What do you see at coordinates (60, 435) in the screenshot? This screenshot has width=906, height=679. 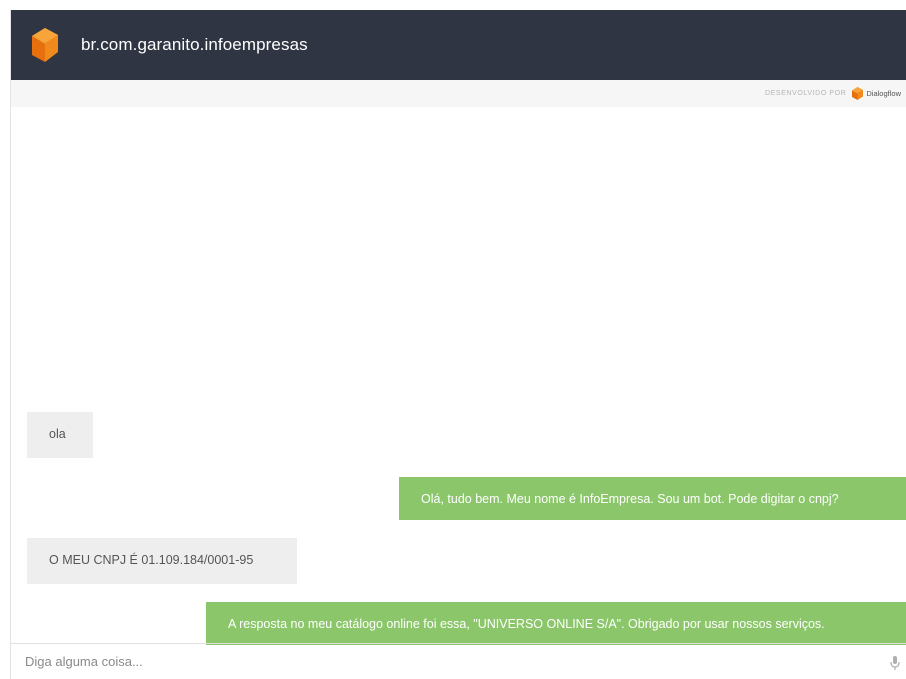 I see `user-message: ola` at bounding box center [60, 435].